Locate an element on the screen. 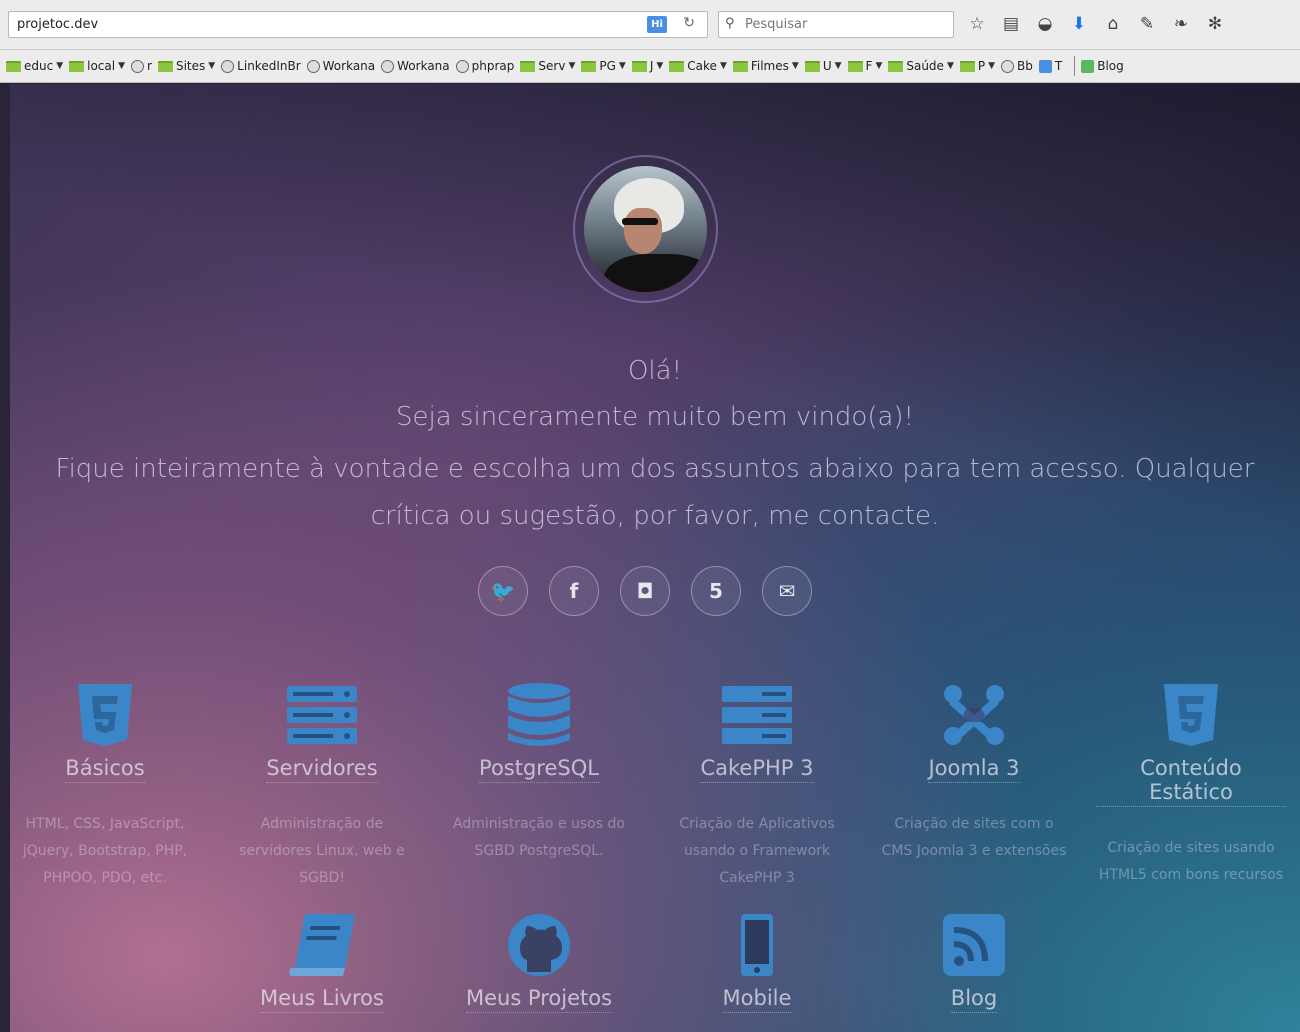 Image resolution: width=1300 pixels, height=1032 pixels. bookmark-item: local ▼ is located at coordinates (97, 66).